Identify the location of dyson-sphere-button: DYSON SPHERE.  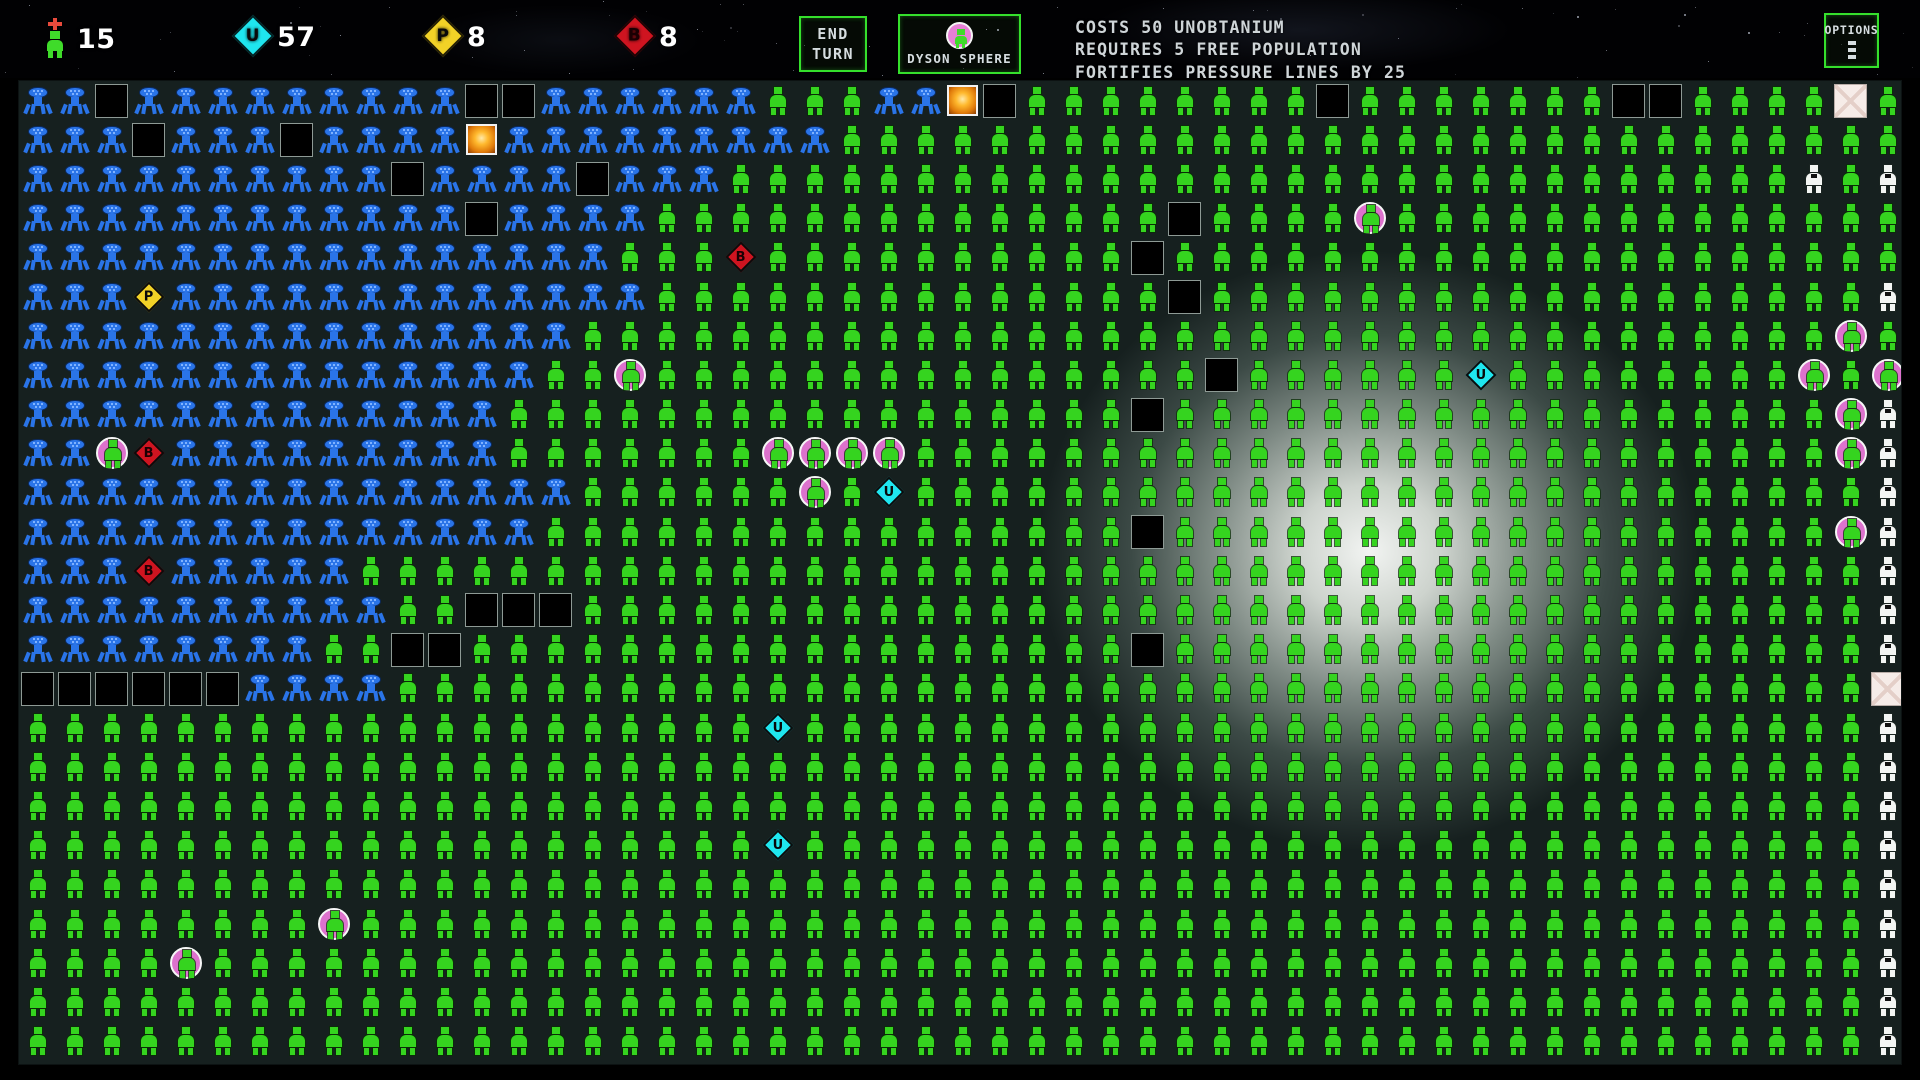
(959, 44).